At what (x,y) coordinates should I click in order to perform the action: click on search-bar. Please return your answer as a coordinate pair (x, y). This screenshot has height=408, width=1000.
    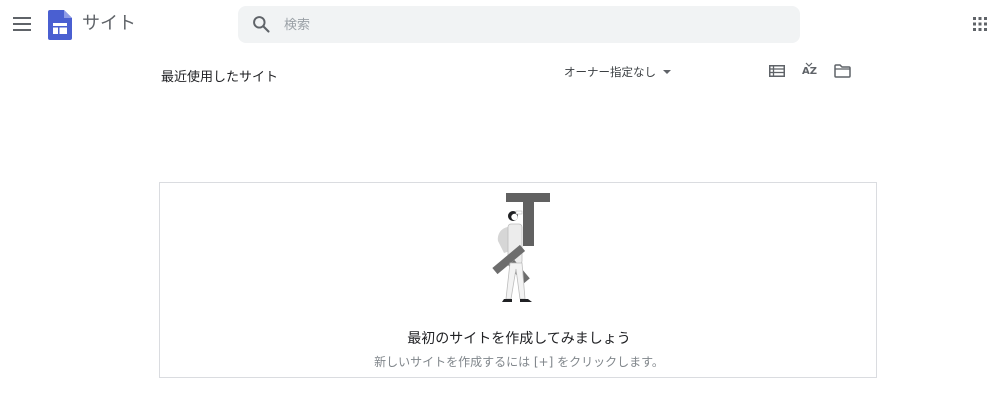
    Looking at the image, I should click on (519, 24).